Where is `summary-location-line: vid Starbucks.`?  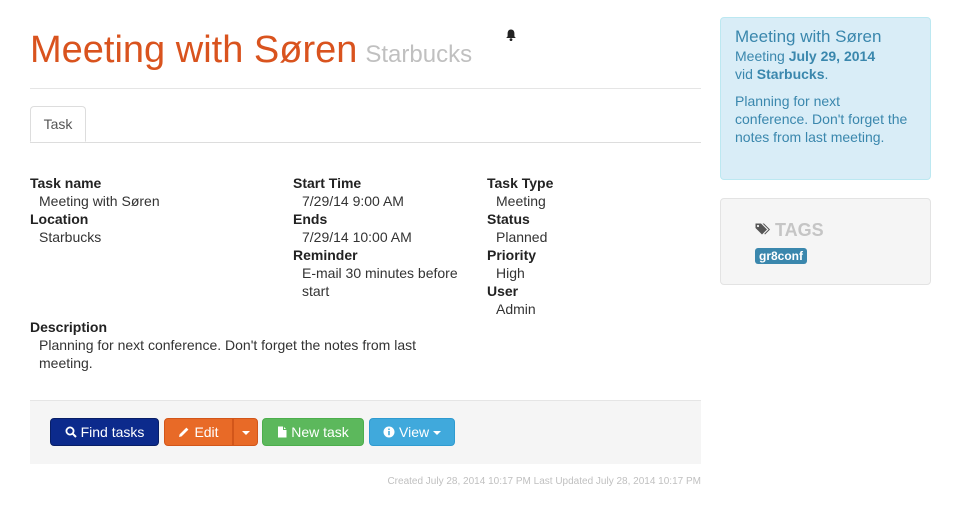
summary-location-line: vid Starbucks. is located at coordinates (825, 74).